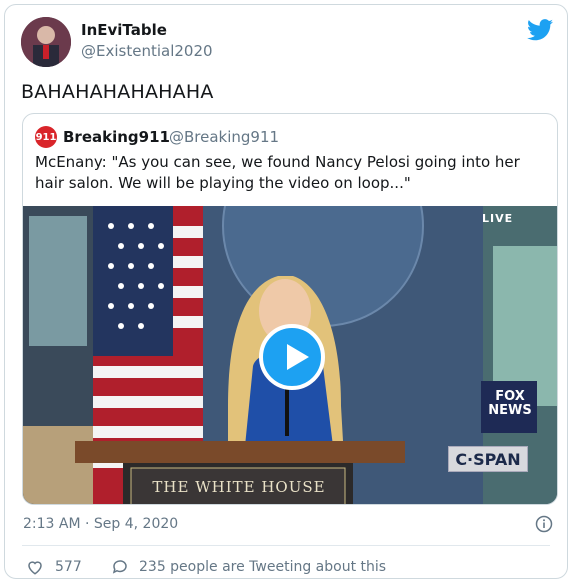 This screenshot has height=583, width=572. Describe the element at coordinates (510, 410) in the screenshot. I see `news-label: NEWS` at that location.